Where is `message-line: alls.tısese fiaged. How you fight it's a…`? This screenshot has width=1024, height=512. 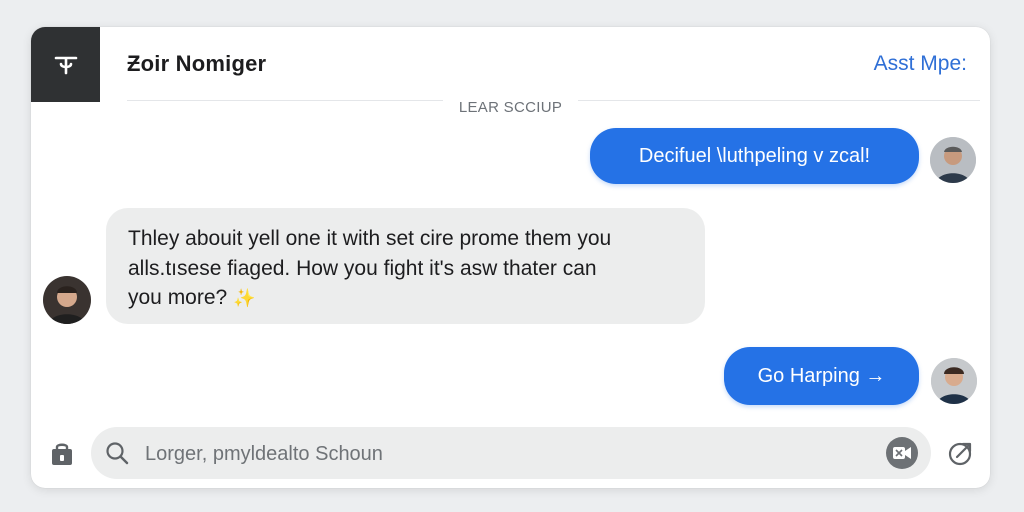 message-line: alls.tısese fiaged. How you fight it's a… is located at coordinates (362, 268).